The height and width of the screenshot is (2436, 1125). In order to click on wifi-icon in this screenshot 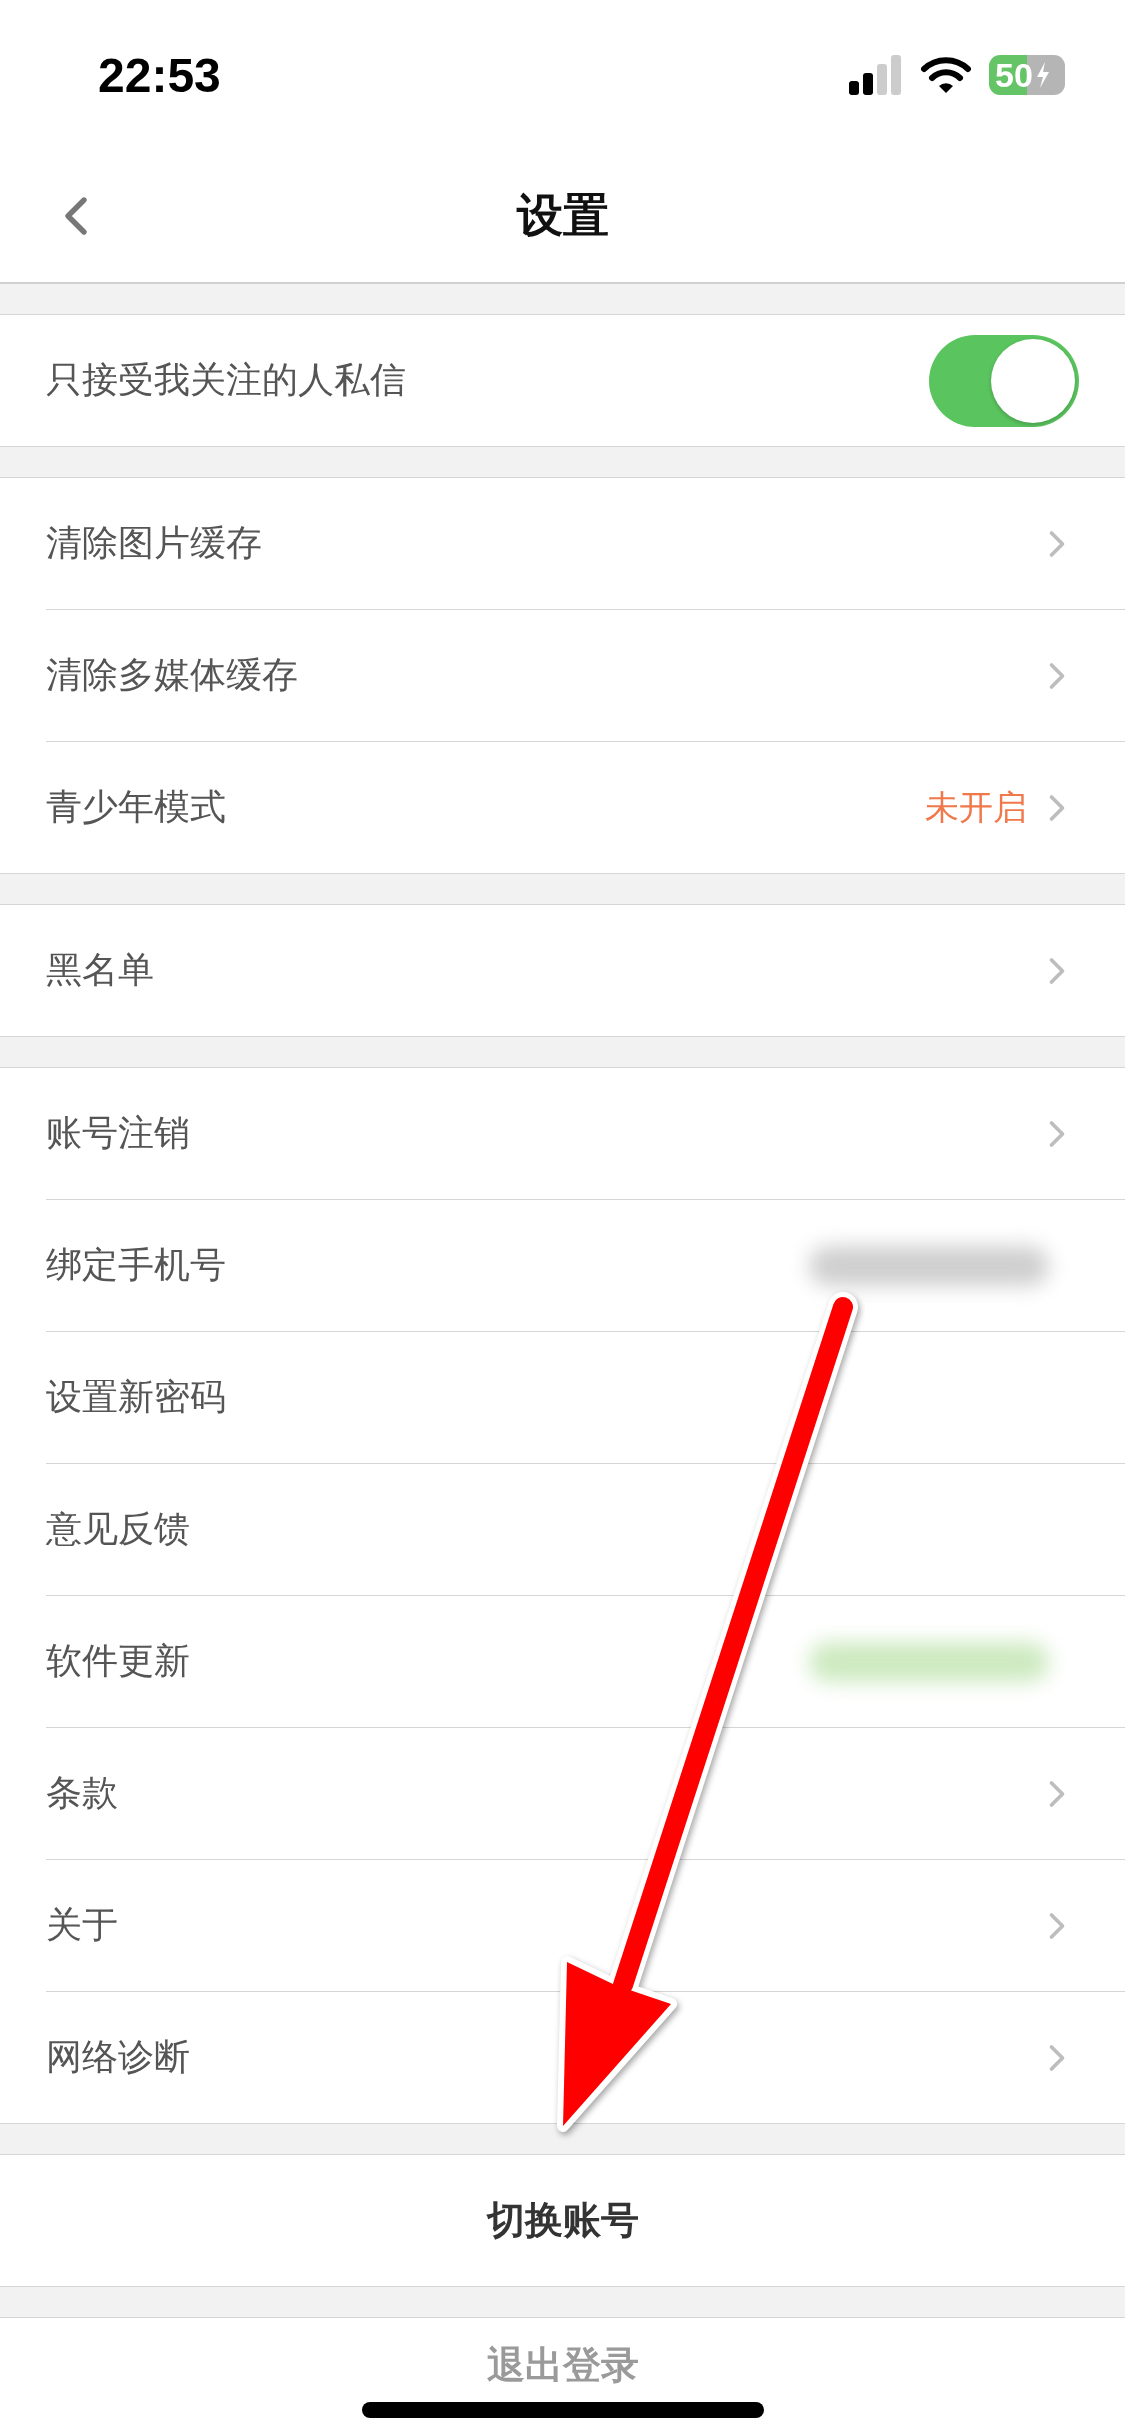, I will do `click(946, 75)`.